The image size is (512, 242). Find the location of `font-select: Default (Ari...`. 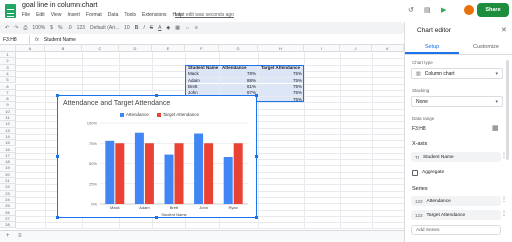

font-select: Default (Ari... is located at coordinates (104, 28).